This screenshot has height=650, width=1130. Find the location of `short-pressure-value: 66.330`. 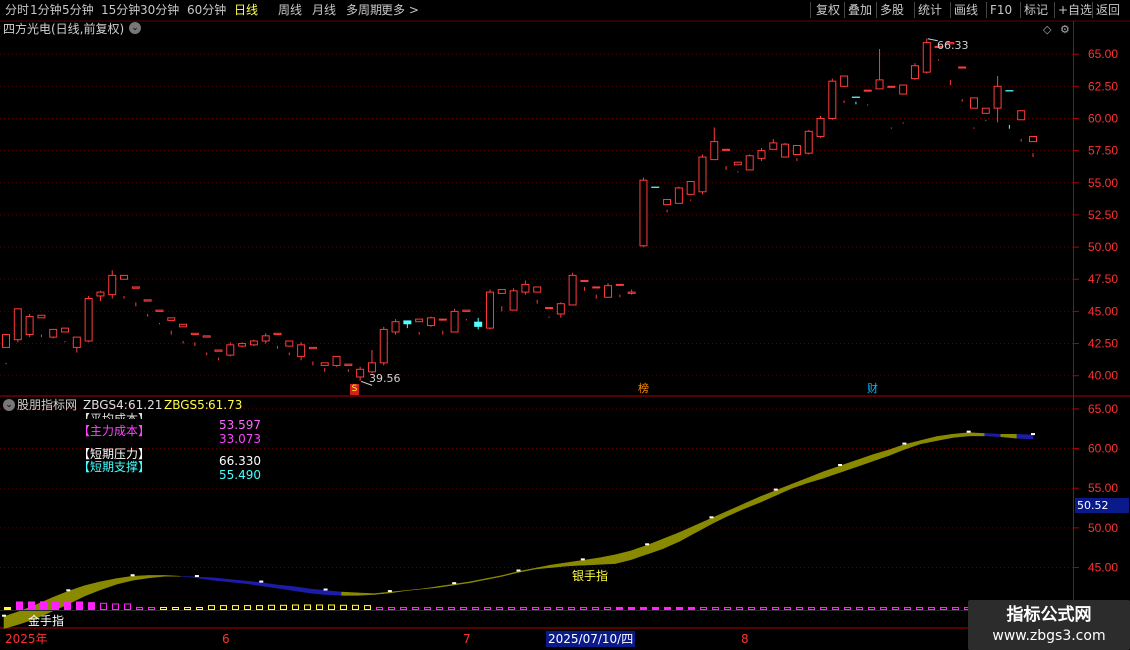

short-pressure-value: 66.330 is located at coordinates (240, 461).